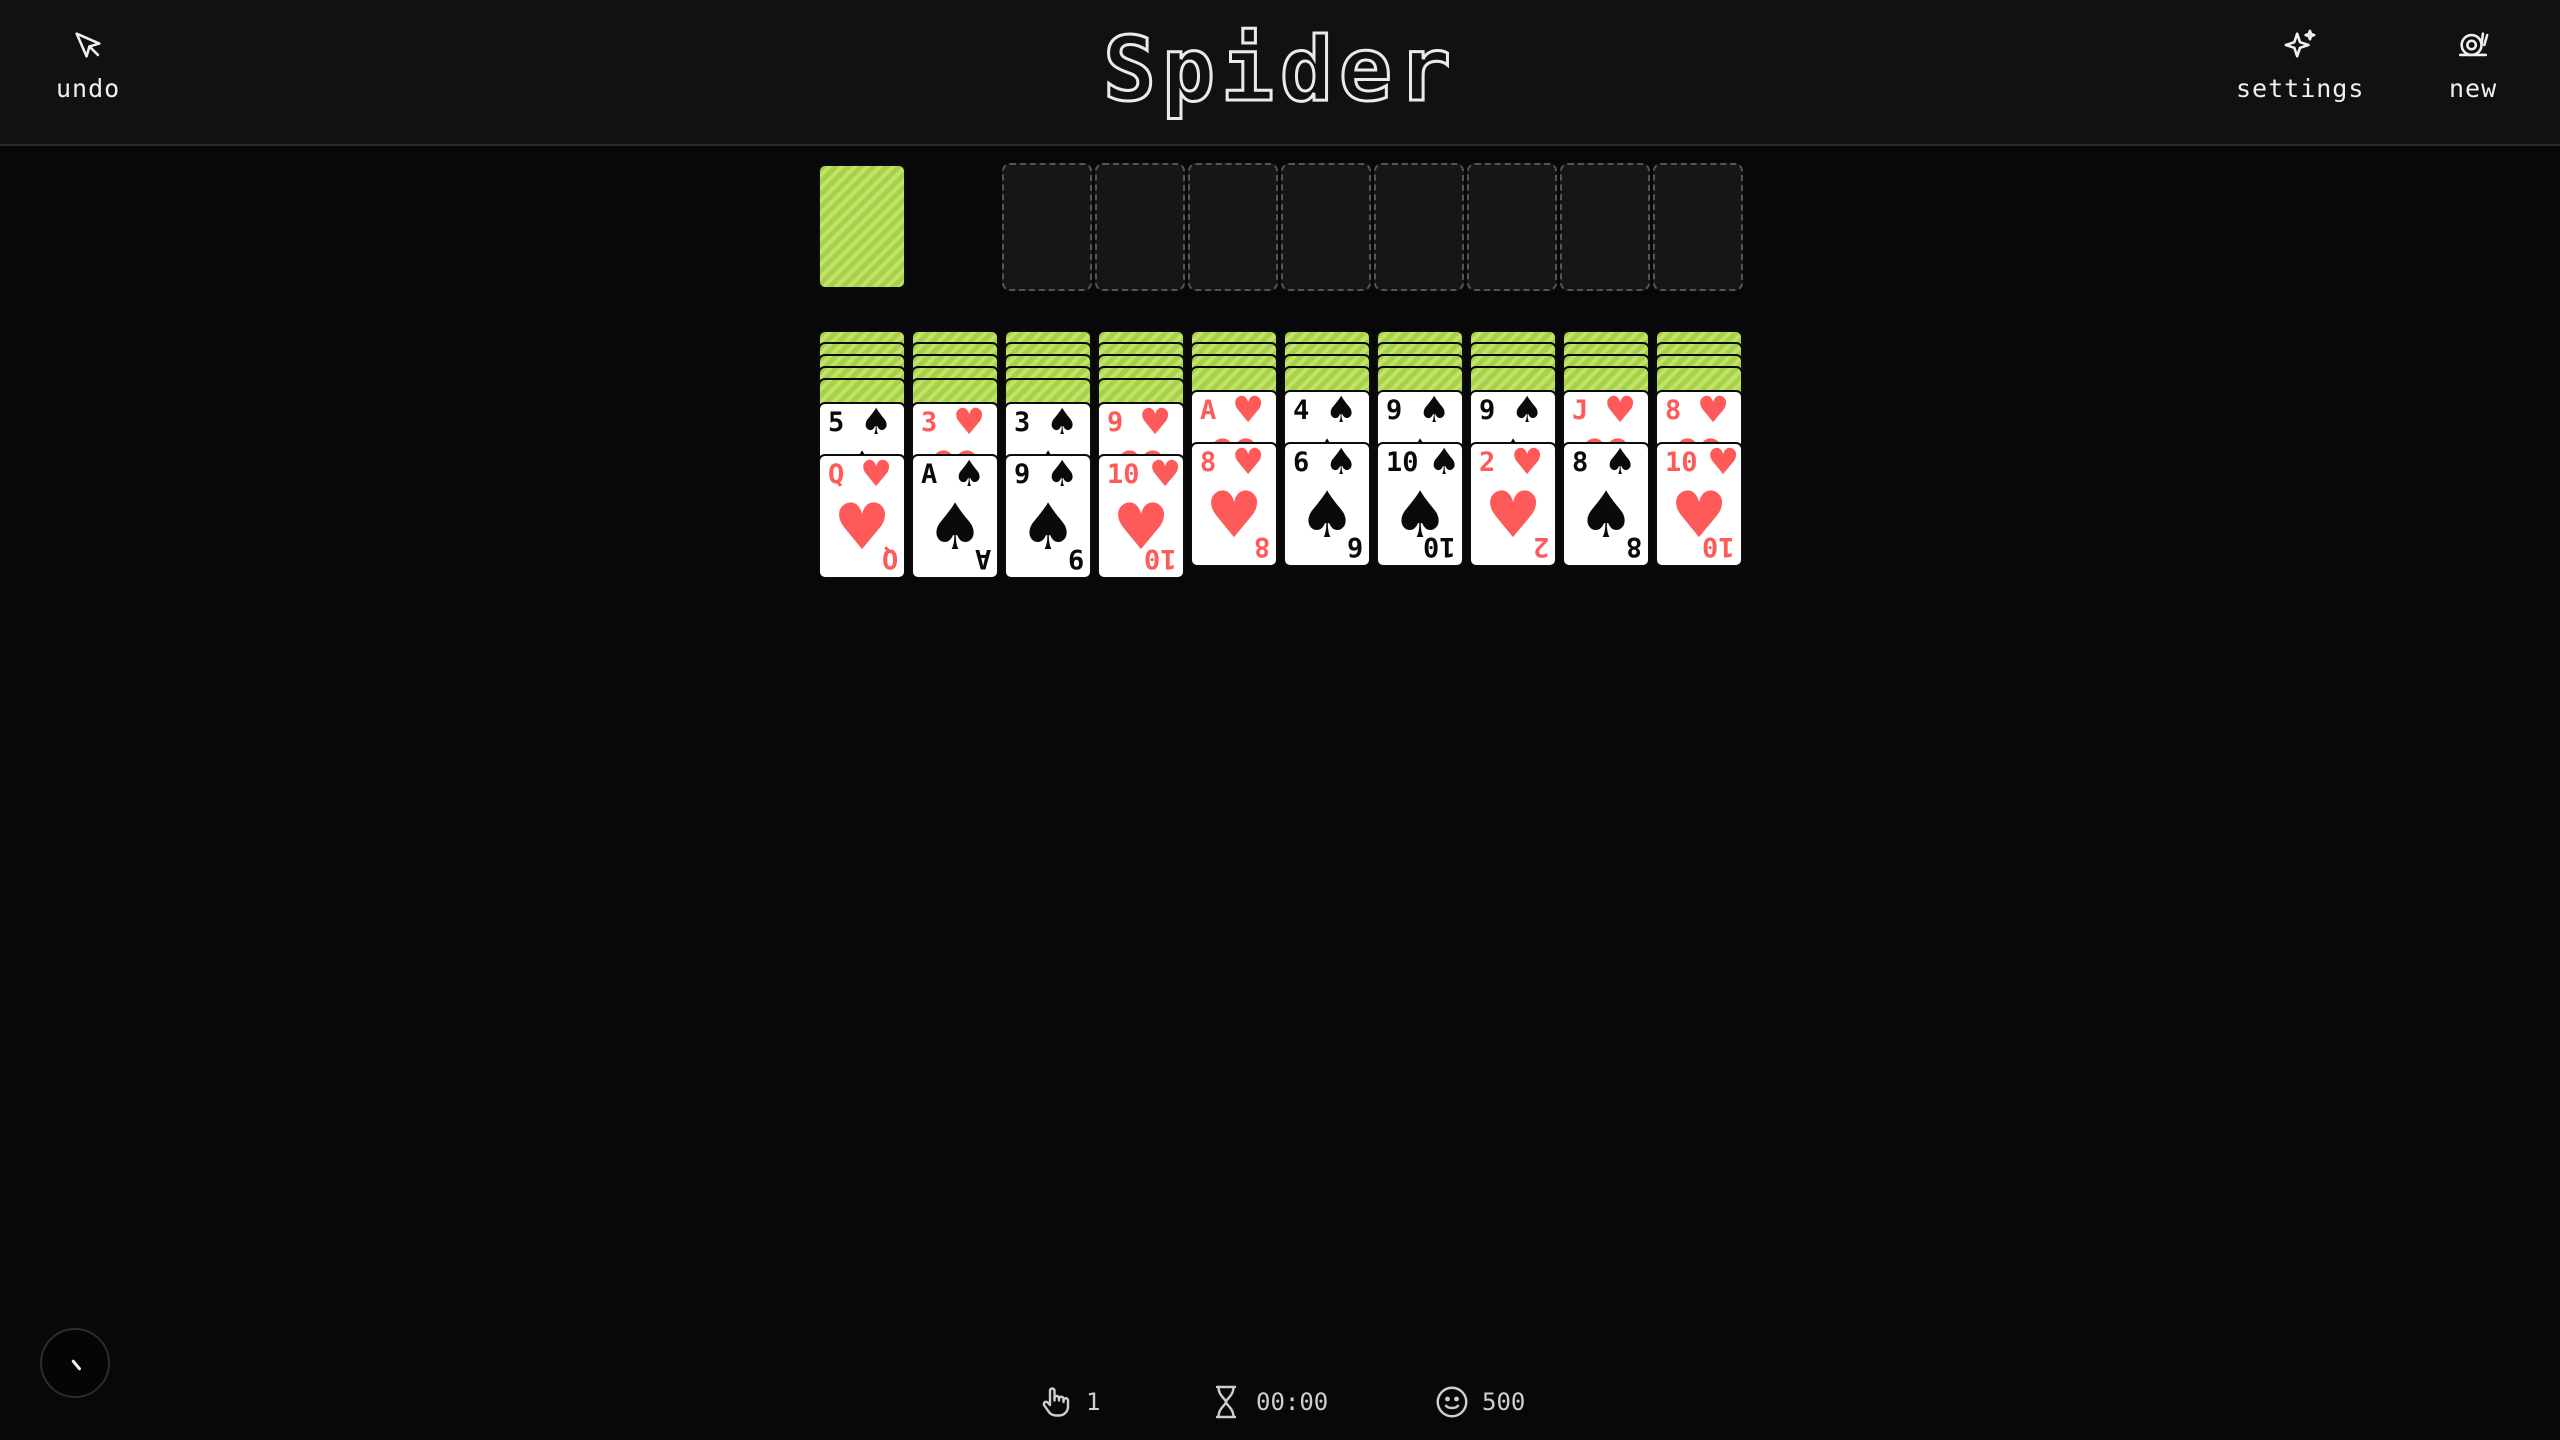  I want to click on settings-label: settings, so click(2300, 88).